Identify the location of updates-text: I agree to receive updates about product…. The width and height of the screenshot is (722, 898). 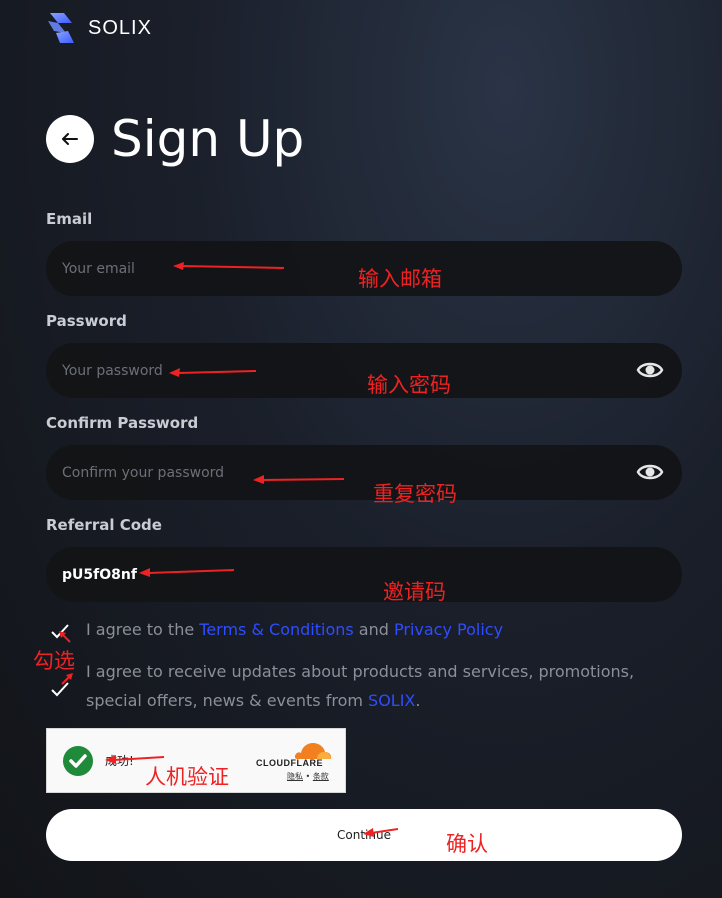
(360, 686).